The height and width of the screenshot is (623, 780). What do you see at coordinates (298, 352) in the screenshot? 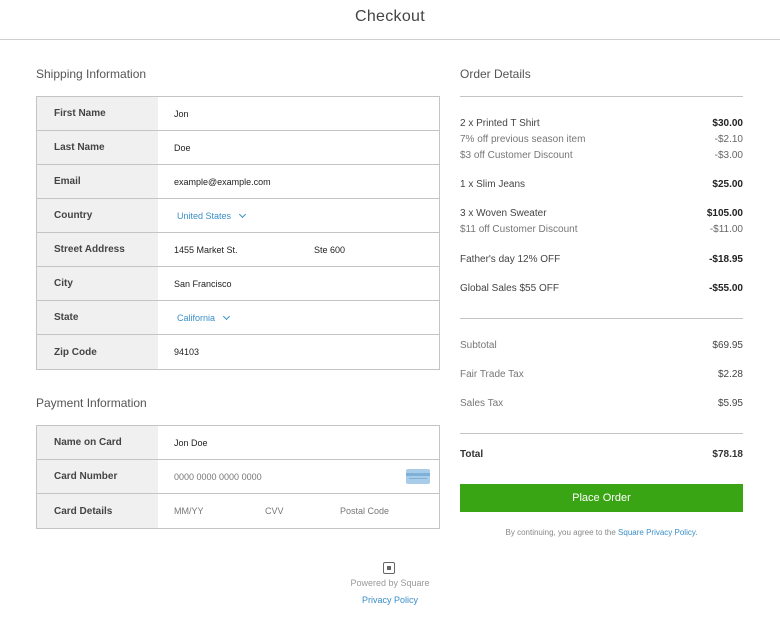
I see `zip-code-field: 94103` at bounding box center [298, 352].